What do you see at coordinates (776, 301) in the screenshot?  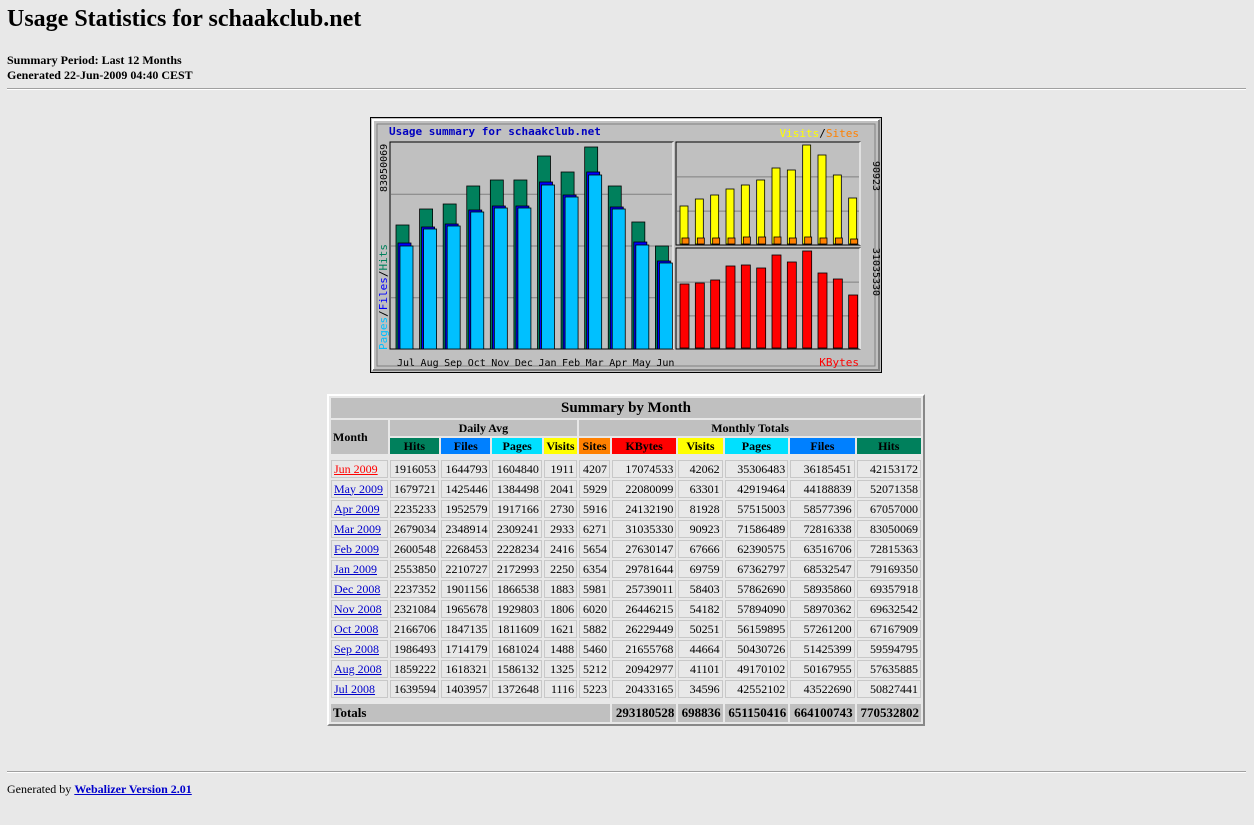 I see `kbytes-bar-jan` at bounding box center [776, 301].